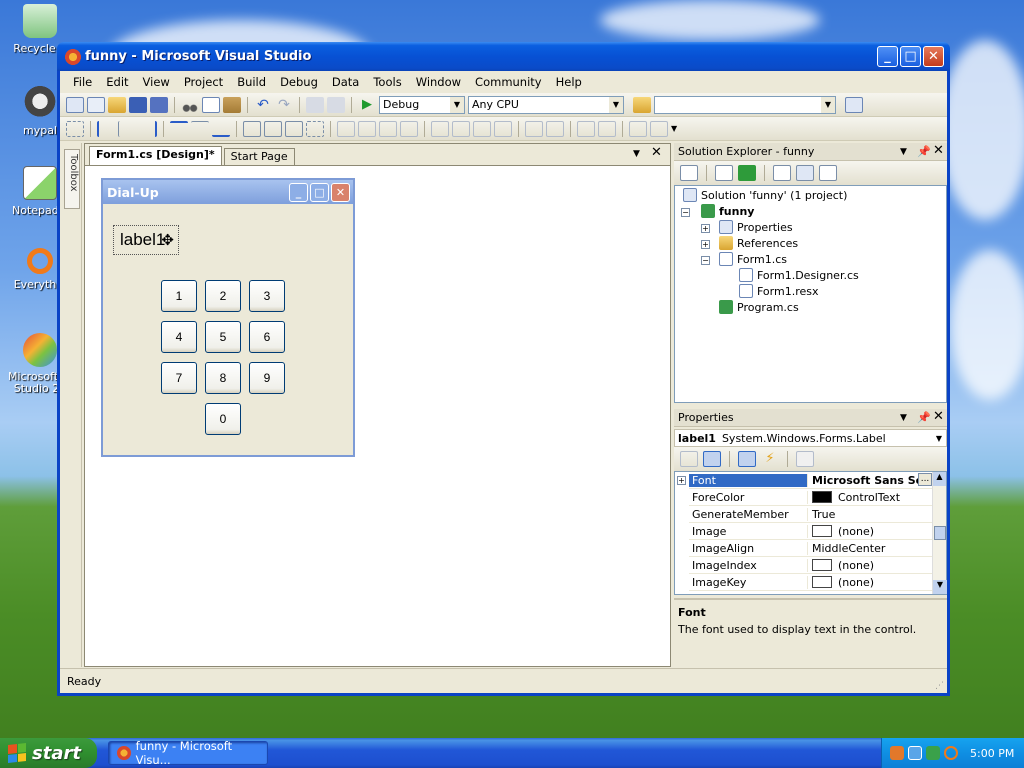 The height and width of the screenshot is (768, 1024). Describe the element at coordinates (461, 128) in the screenshot. I see `vertical-spacing-increase-icon` at that location.